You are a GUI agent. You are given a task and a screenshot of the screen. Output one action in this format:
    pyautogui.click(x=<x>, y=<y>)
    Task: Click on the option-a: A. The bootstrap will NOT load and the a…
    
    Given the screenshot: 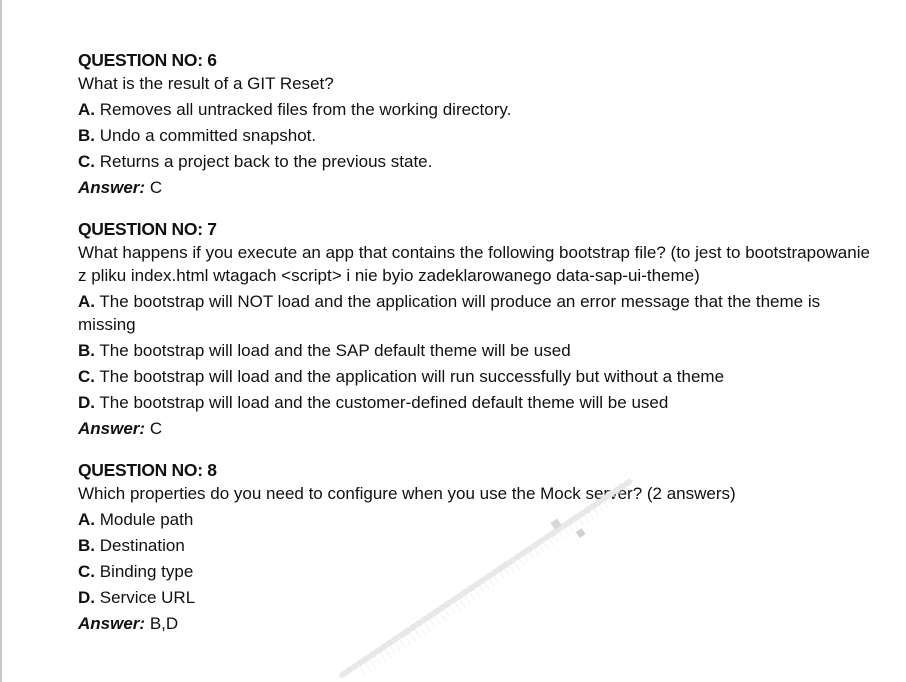 What is the action you would take?
    pyautogui.click(x=478, y=313)
    